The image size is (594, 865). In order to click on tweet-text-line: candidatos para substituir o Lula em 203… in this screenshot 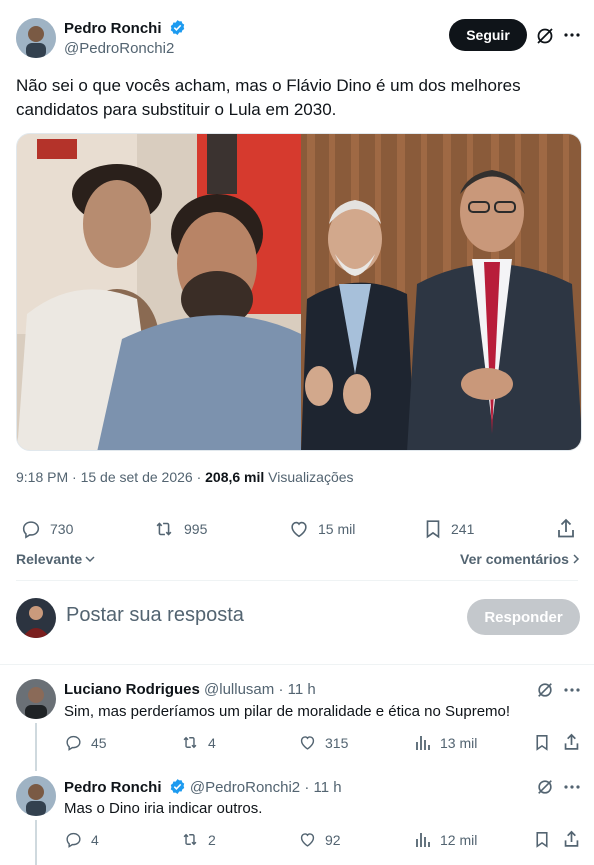, I will do `click(176, 109)`.